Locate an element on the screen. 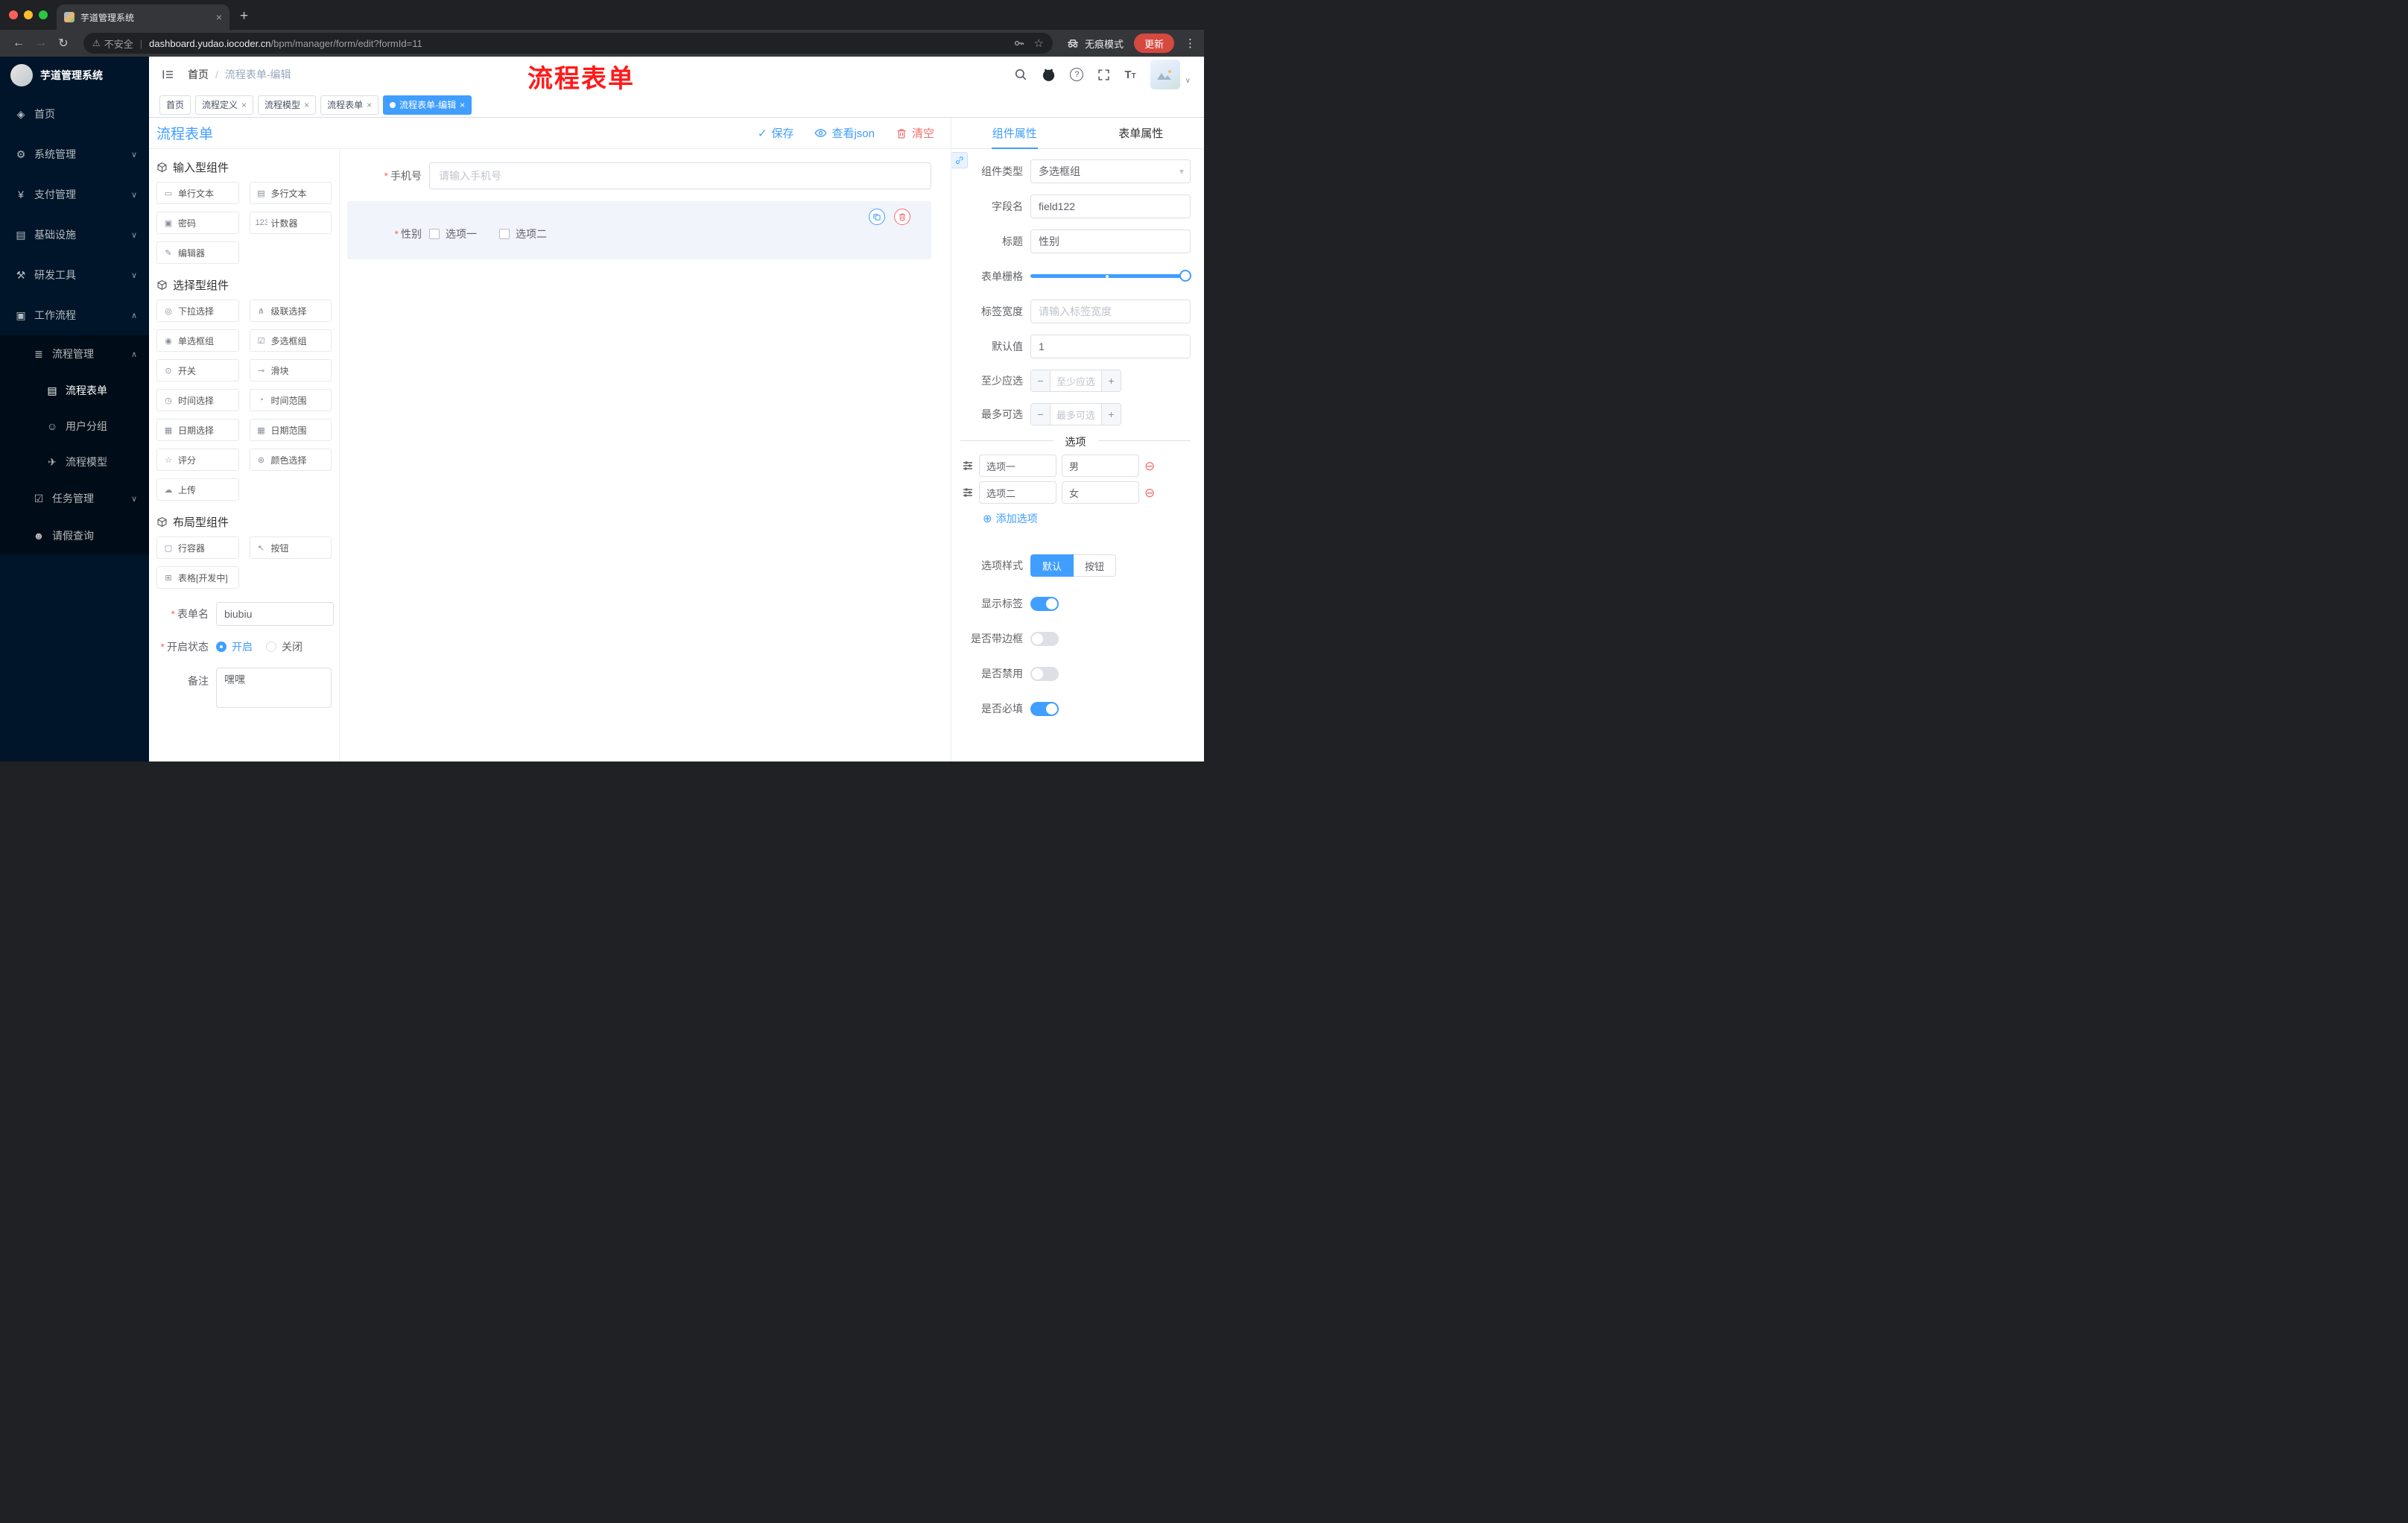 The width and height of the screenshot is (2408, 1523). sidebar-item-system: ⚙ 系统管理 ∨ is located at coordinates (74, 154).